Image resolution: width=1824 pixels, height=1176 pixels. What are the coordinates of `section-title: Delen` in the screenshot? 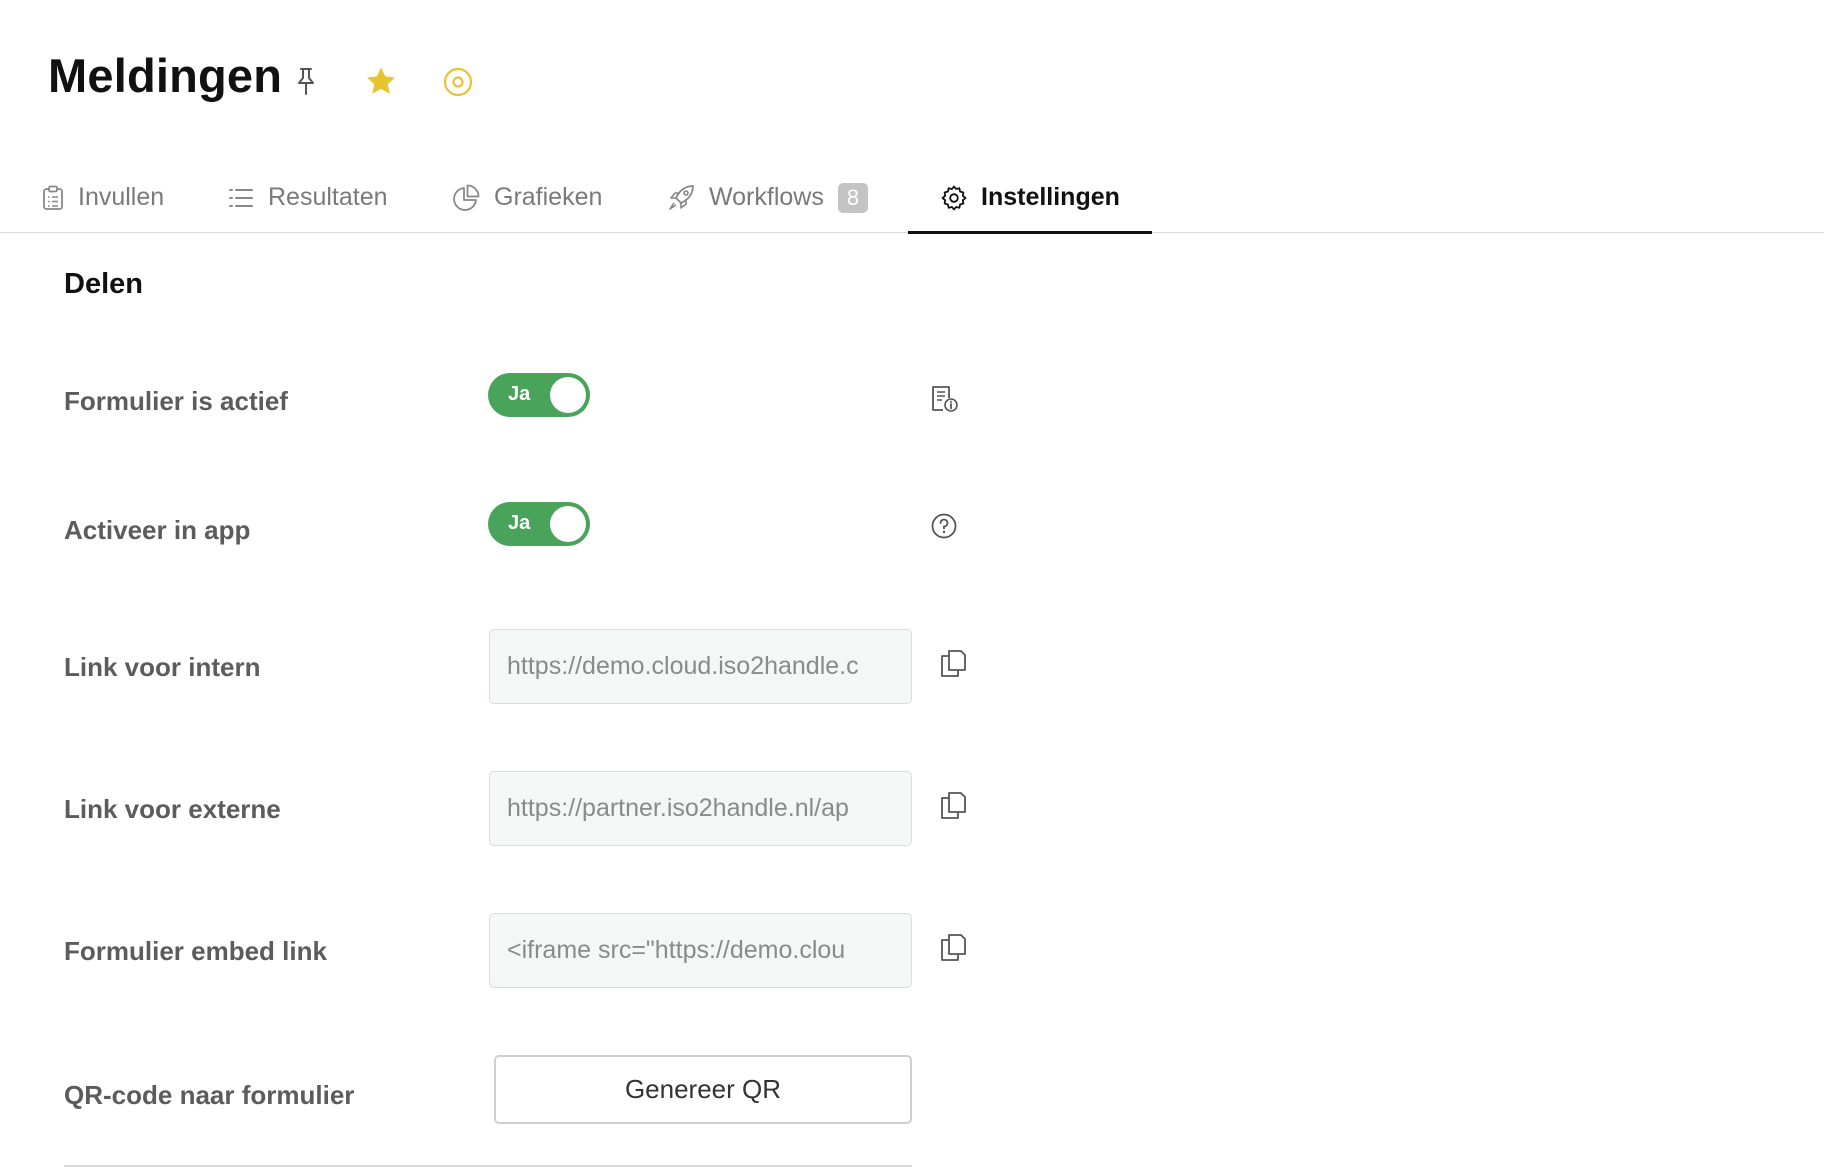 It's located at (103, 284).